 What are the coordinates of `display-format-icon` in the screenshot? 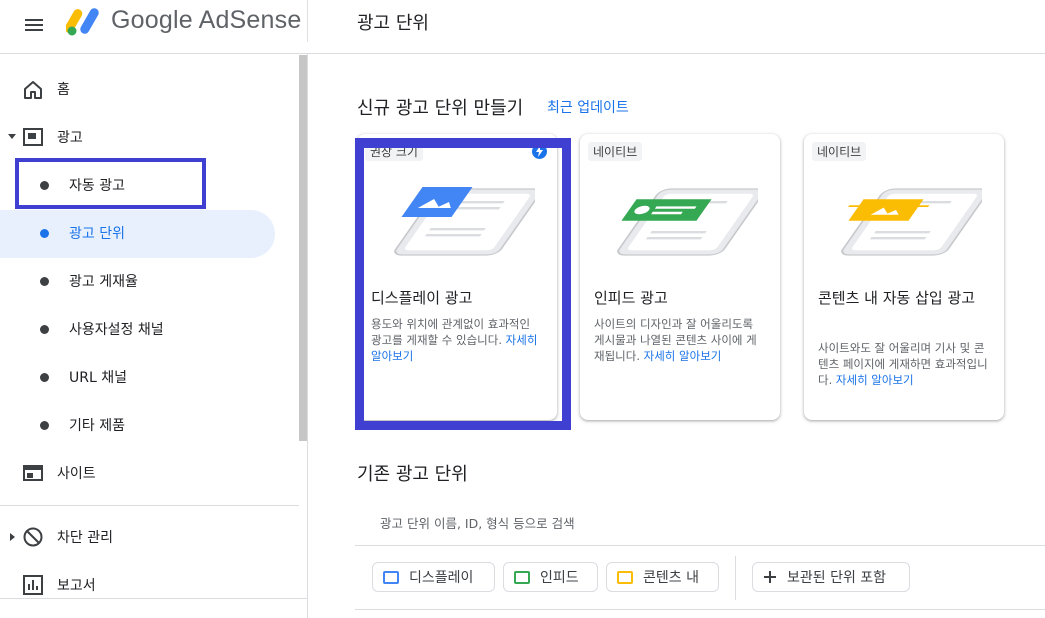 It's located at (391, 577).